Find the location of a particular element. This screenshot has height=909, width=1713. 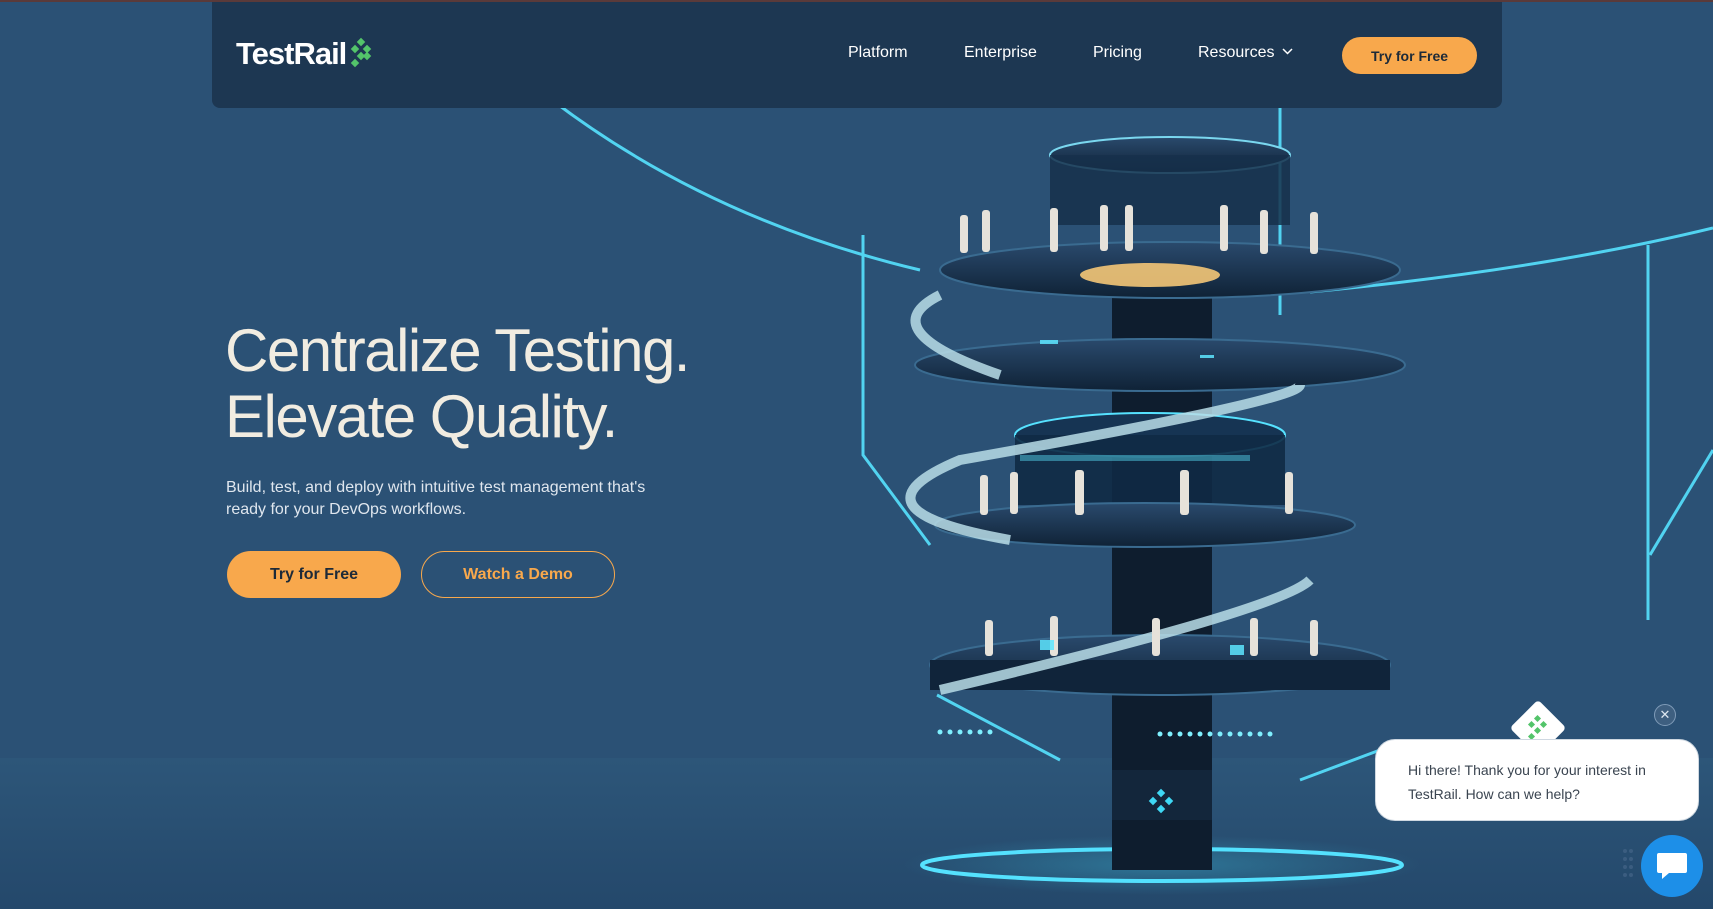

hero-title-line-1: Centralize Testing. is located at coordinates (457, 350).